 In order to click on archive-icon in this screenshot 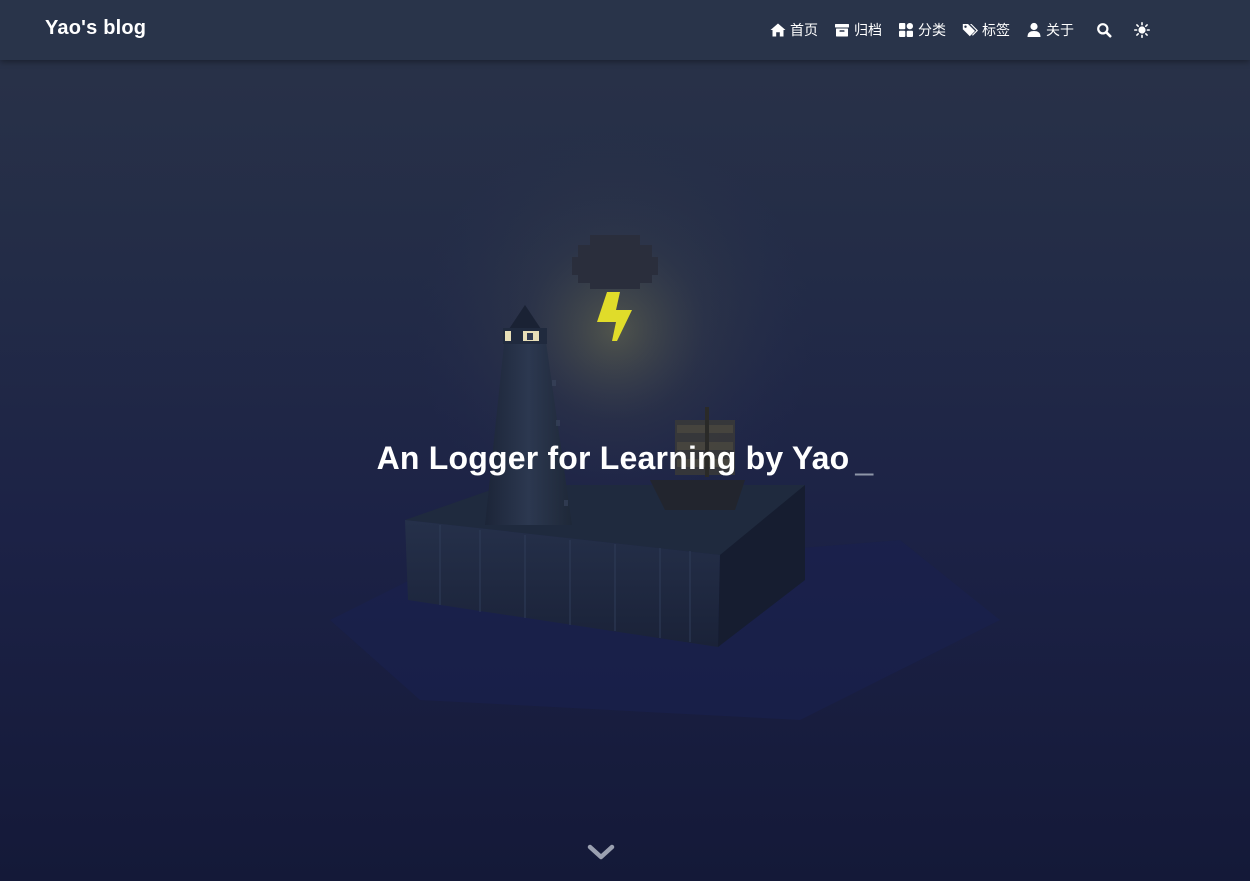, I will do `click(842, 30)`.